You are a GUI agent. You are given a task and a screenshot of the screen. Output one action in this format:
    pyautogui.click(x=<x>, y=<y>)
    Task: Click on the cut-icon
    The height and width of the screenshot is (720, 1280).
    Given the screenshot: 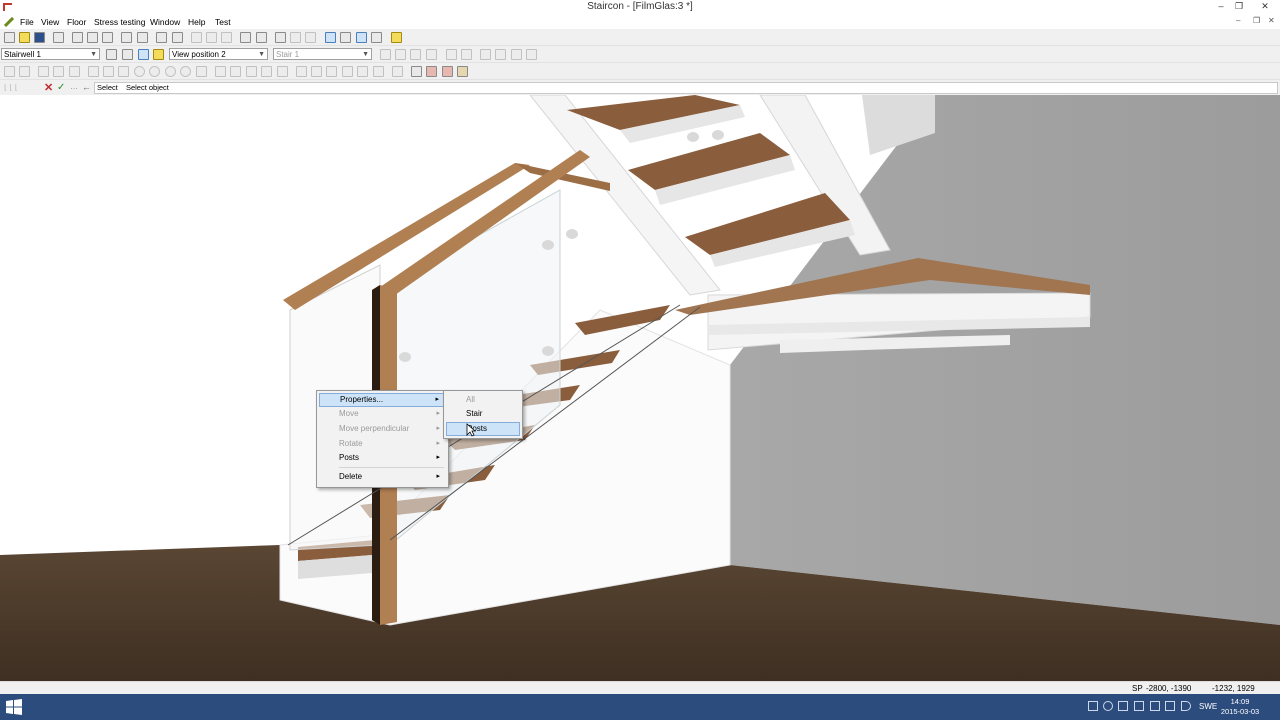 What is the action you would take?
    pyautogui.click(x=196, y=37)
    